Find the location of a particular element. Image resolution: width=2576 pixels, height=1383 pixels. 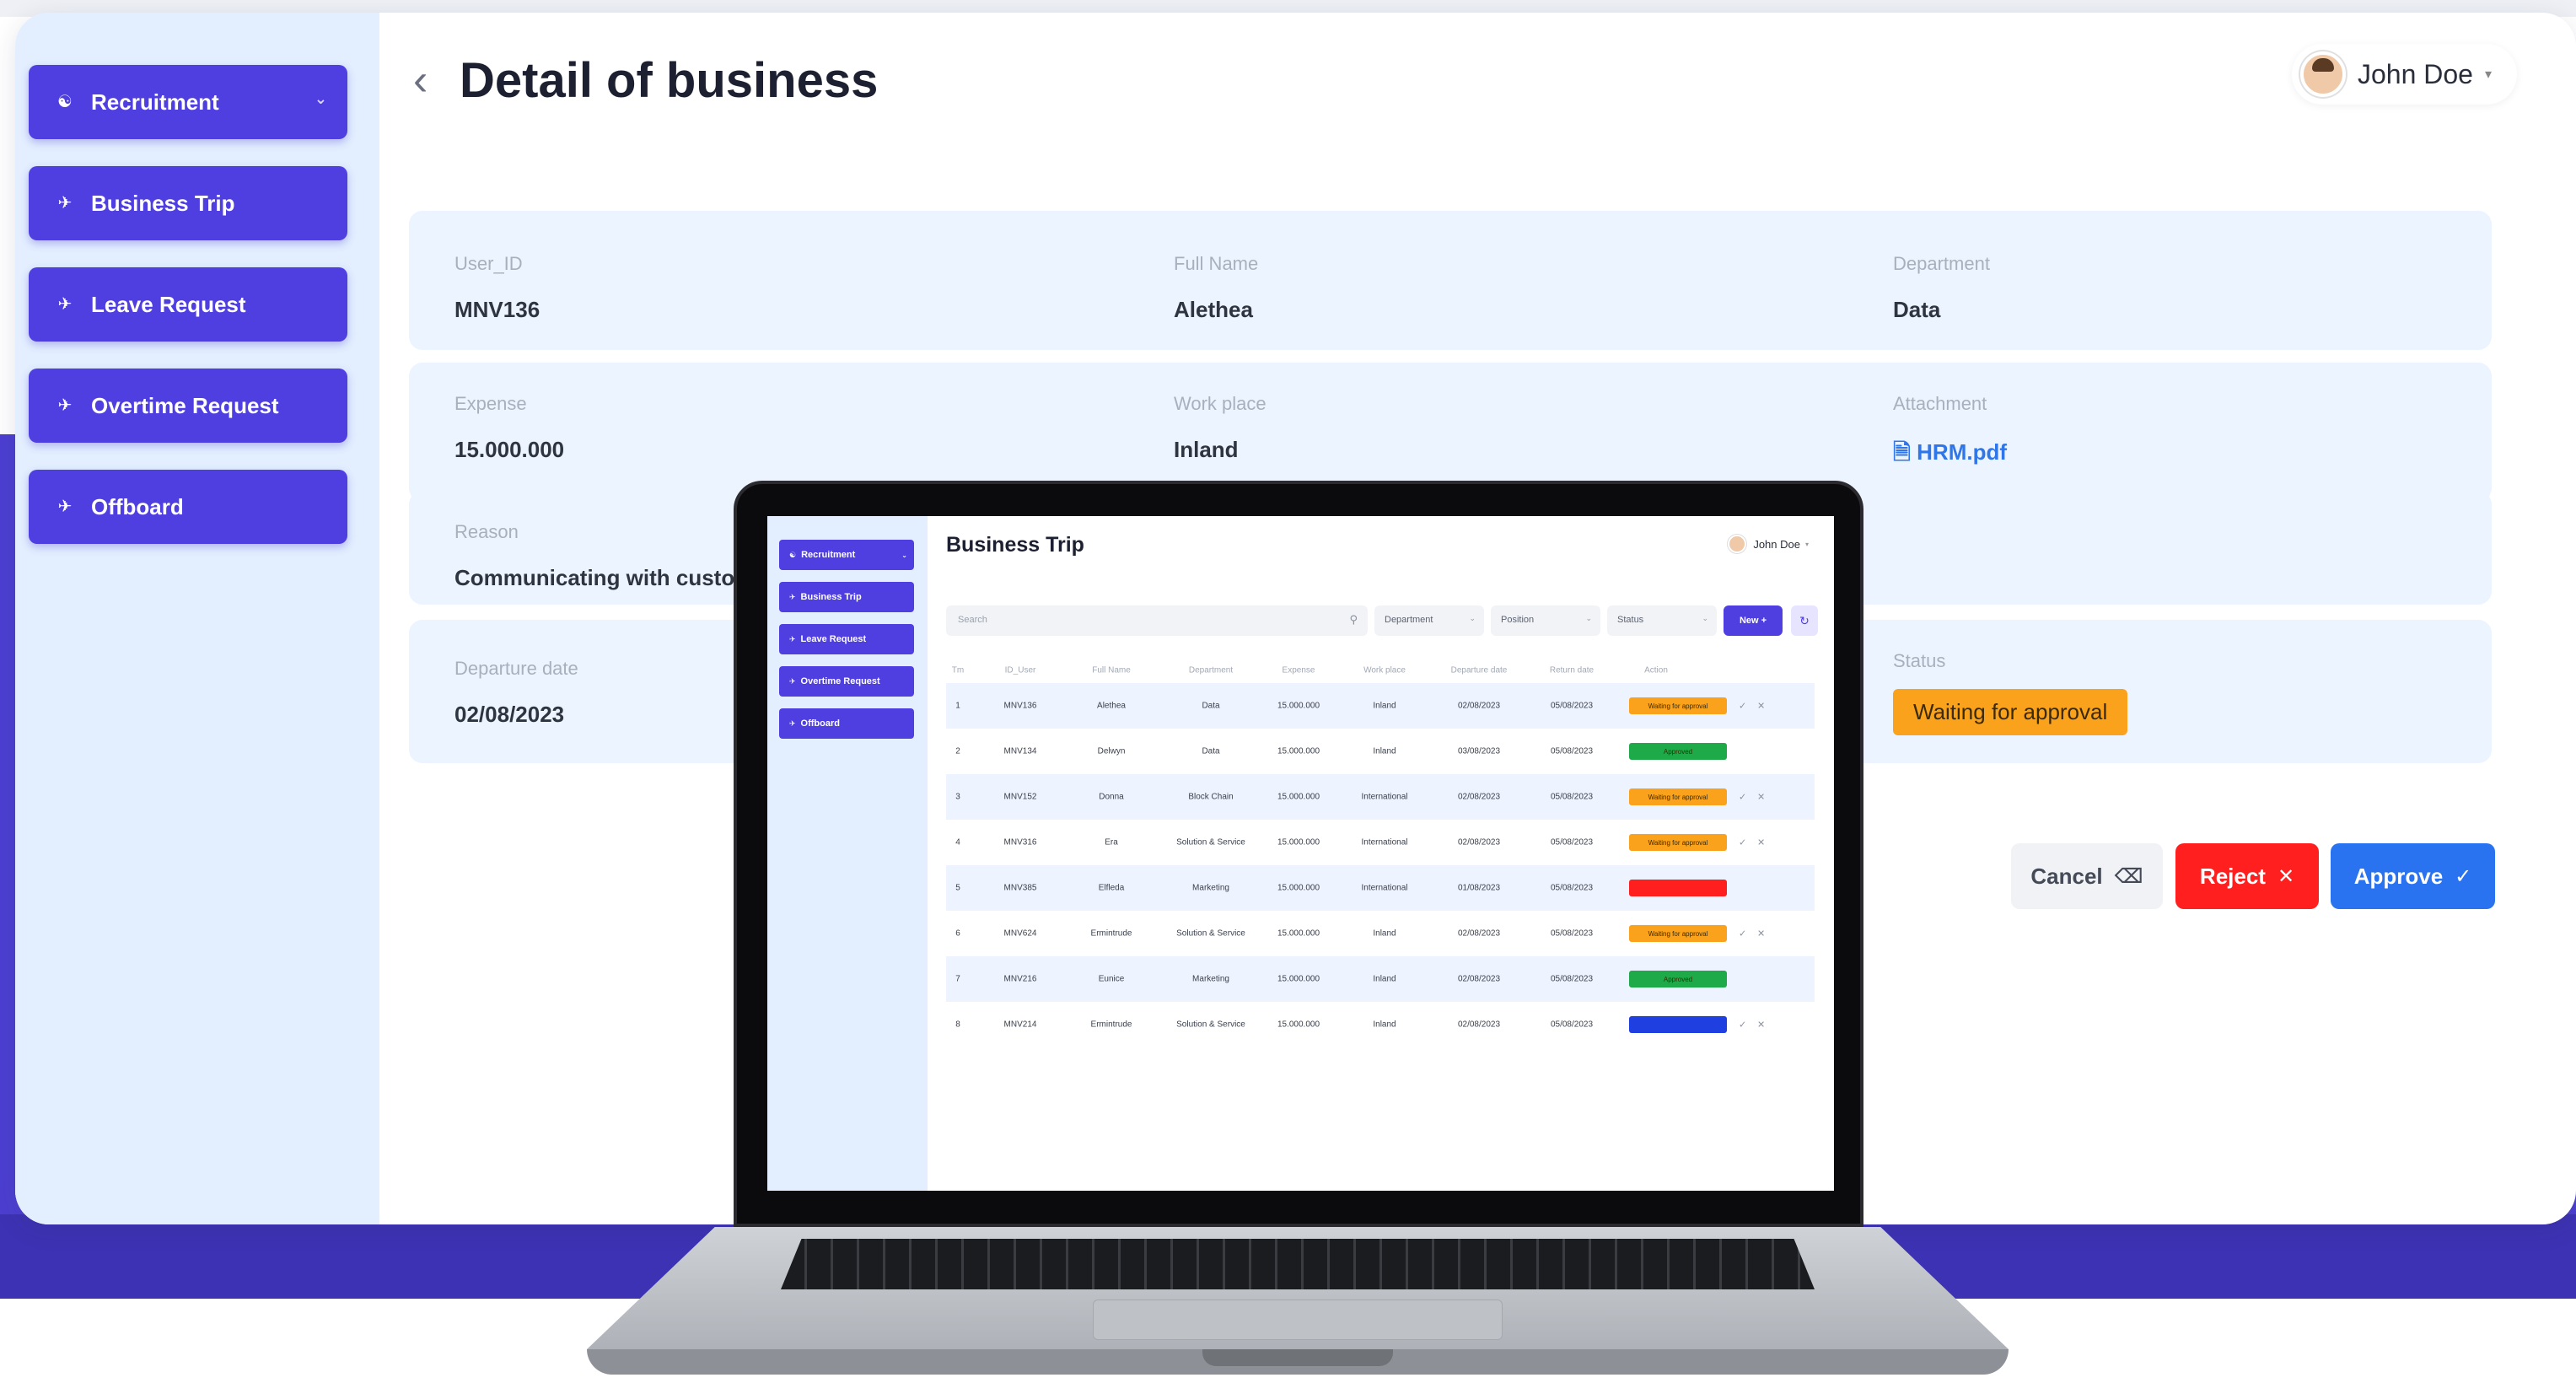

field-label: Full Name is located at coordinates (1216, 264).